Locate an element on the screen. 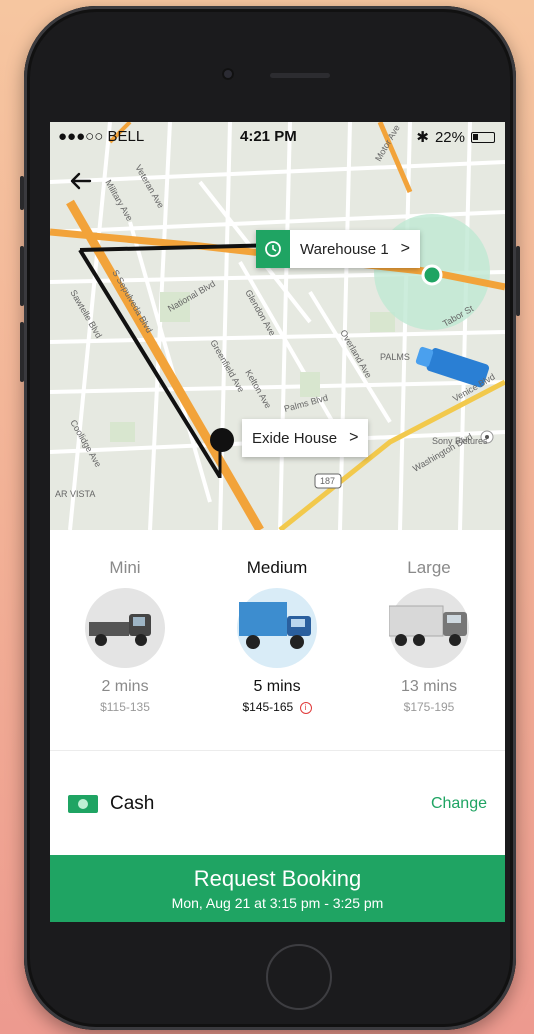 The image size is (534, 1034). volume-up-button is located at coordinates (22, 276).